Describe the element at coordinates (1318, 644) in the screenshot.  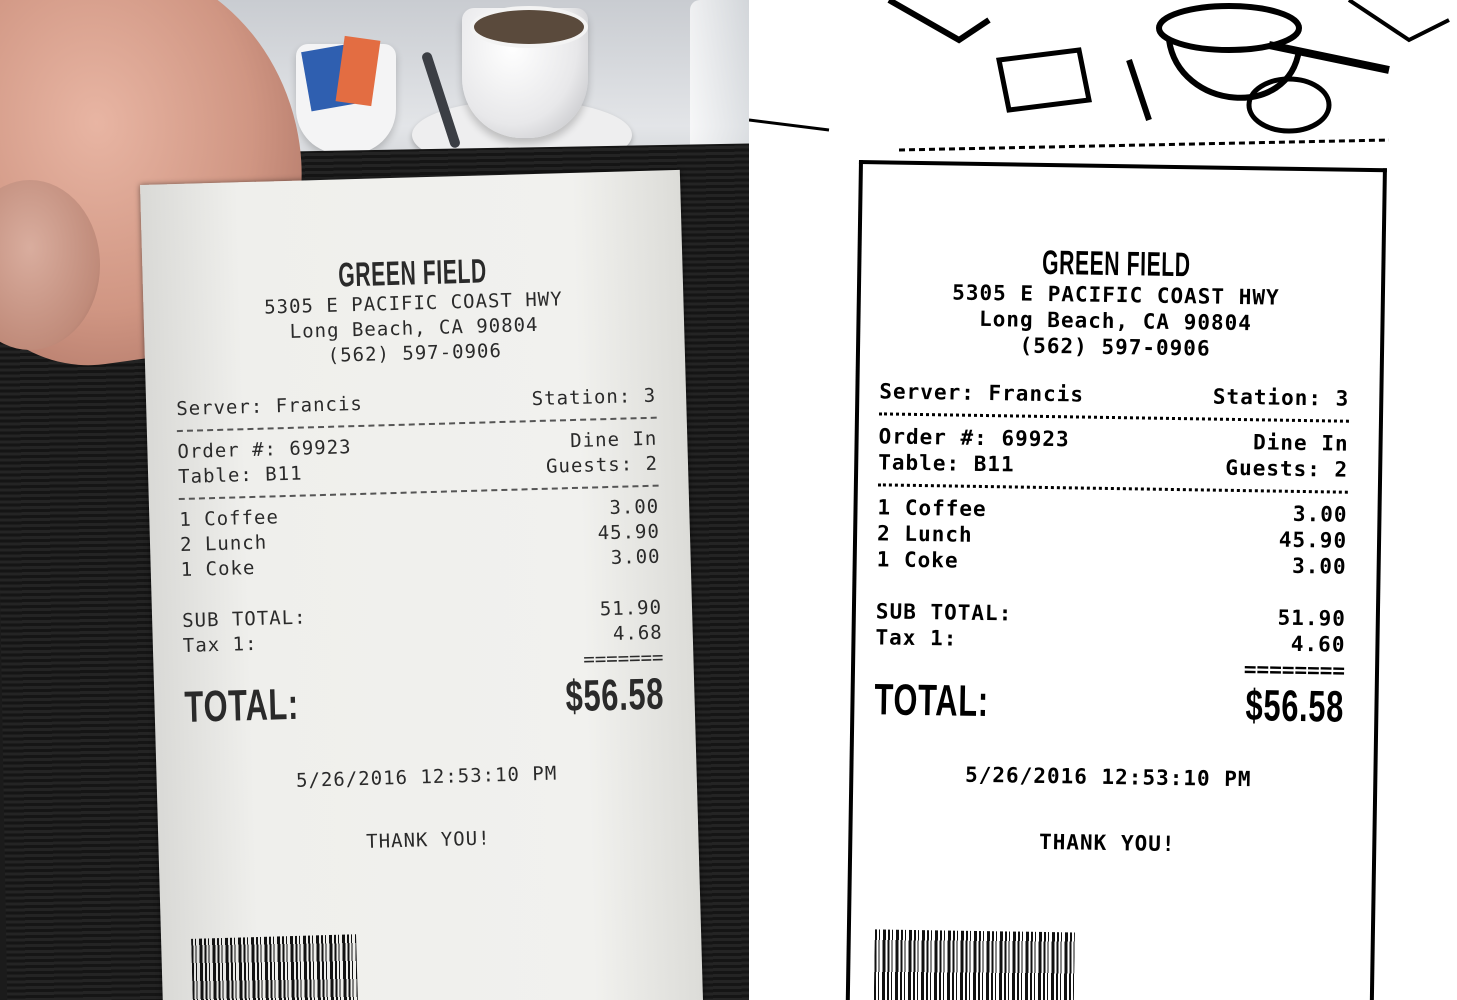
I see `tax-value: 4.60` at that location.